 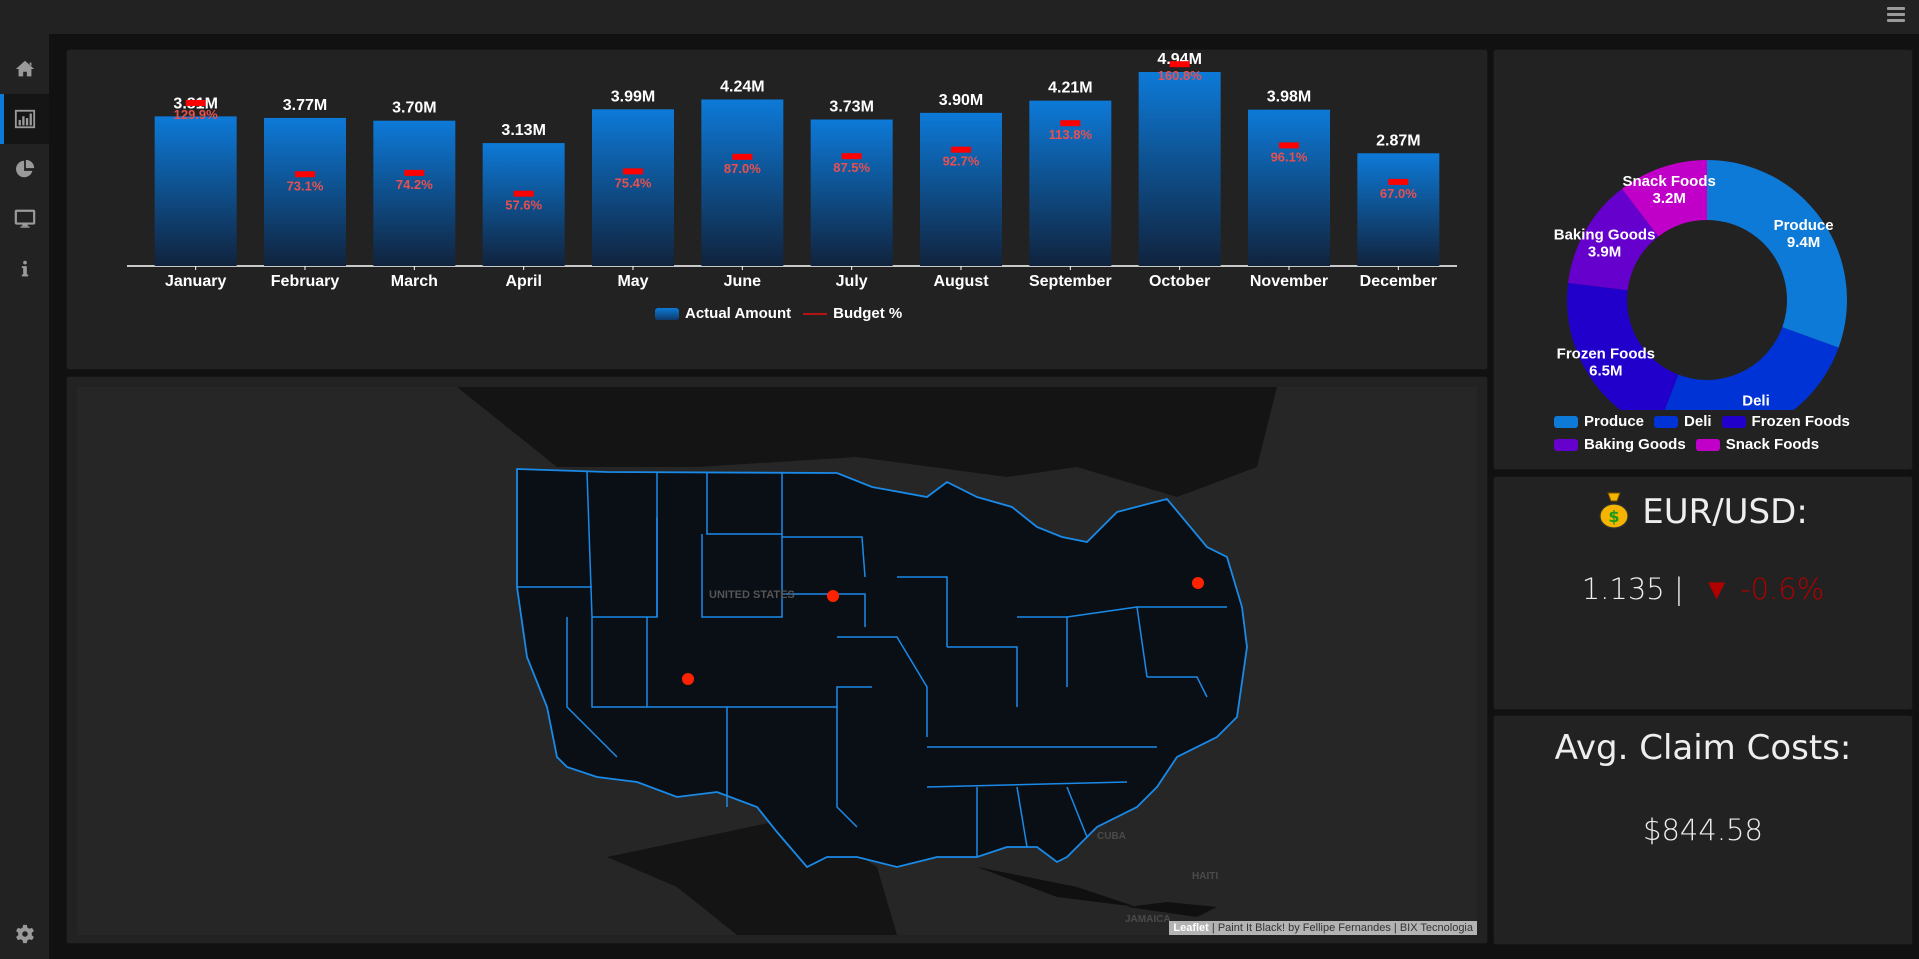 What do you see at coordinates (688, 679) in the screenshot?
I see `map-marker-los-angeles` at bounding box center [688, 679].